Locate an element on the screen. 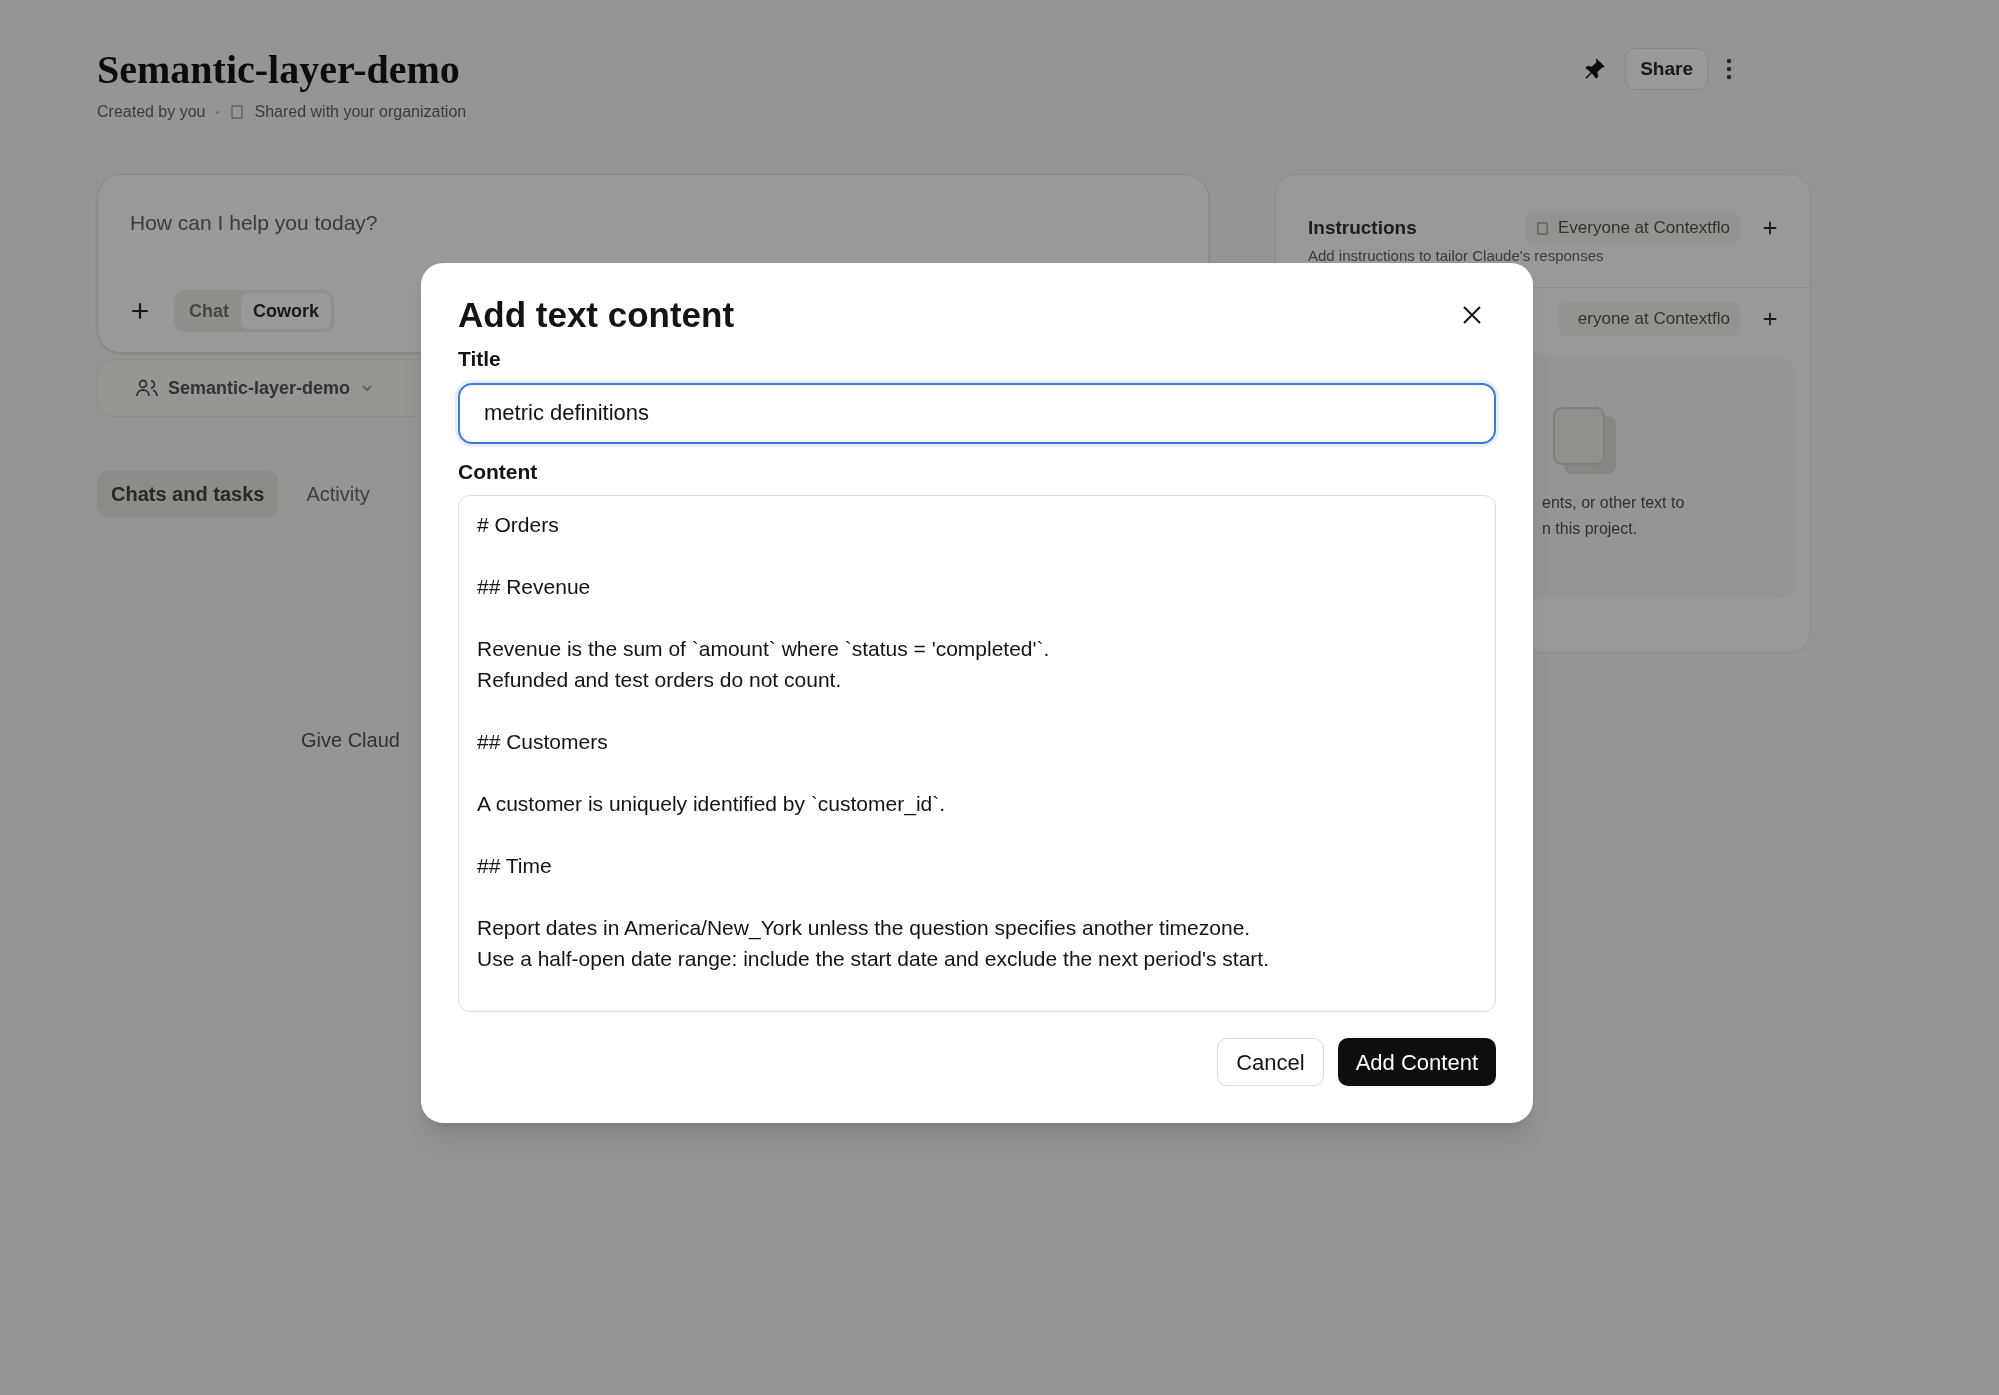 This screenshot has width=1999, height=1395. cancel-button: Cancel is located at coordinates (1270, 1062).